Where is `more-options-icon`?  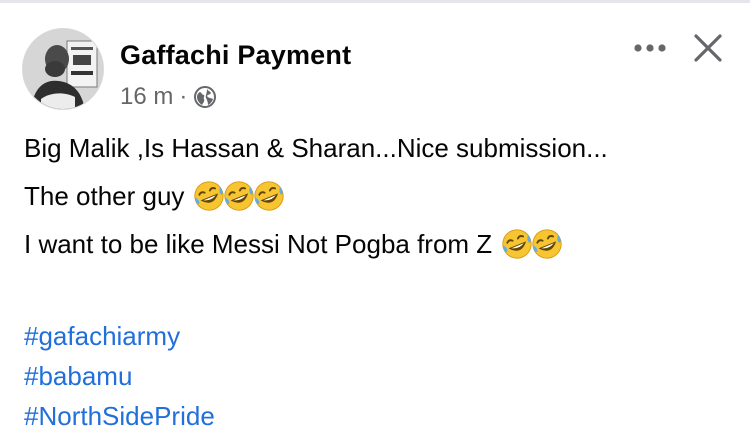 more-options-icon is located at coordinates (650, 48).